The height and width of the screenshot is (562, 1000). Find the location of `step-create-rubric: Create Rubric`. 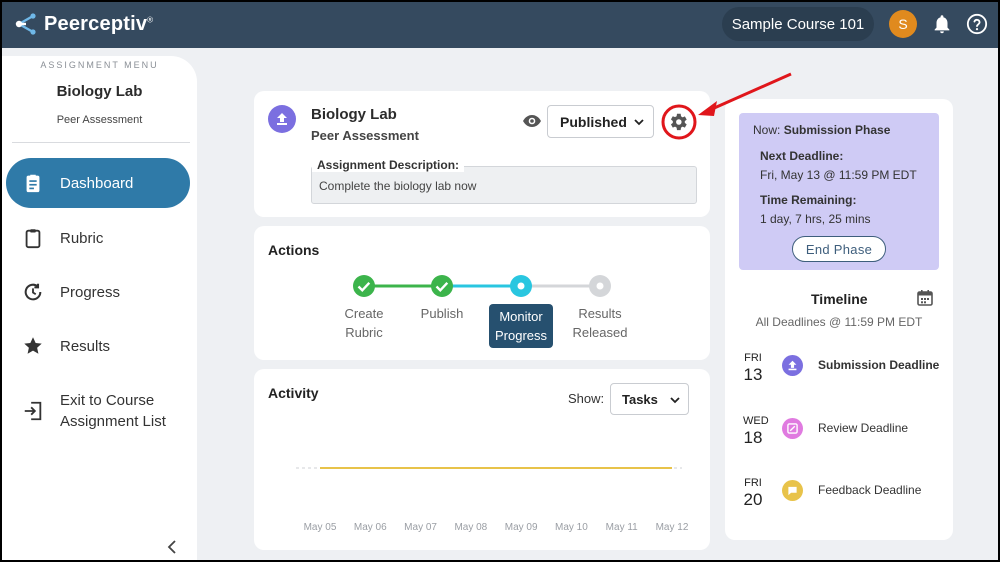

step-create-rubric: Create Rubric is located at coordinates (364, 323).